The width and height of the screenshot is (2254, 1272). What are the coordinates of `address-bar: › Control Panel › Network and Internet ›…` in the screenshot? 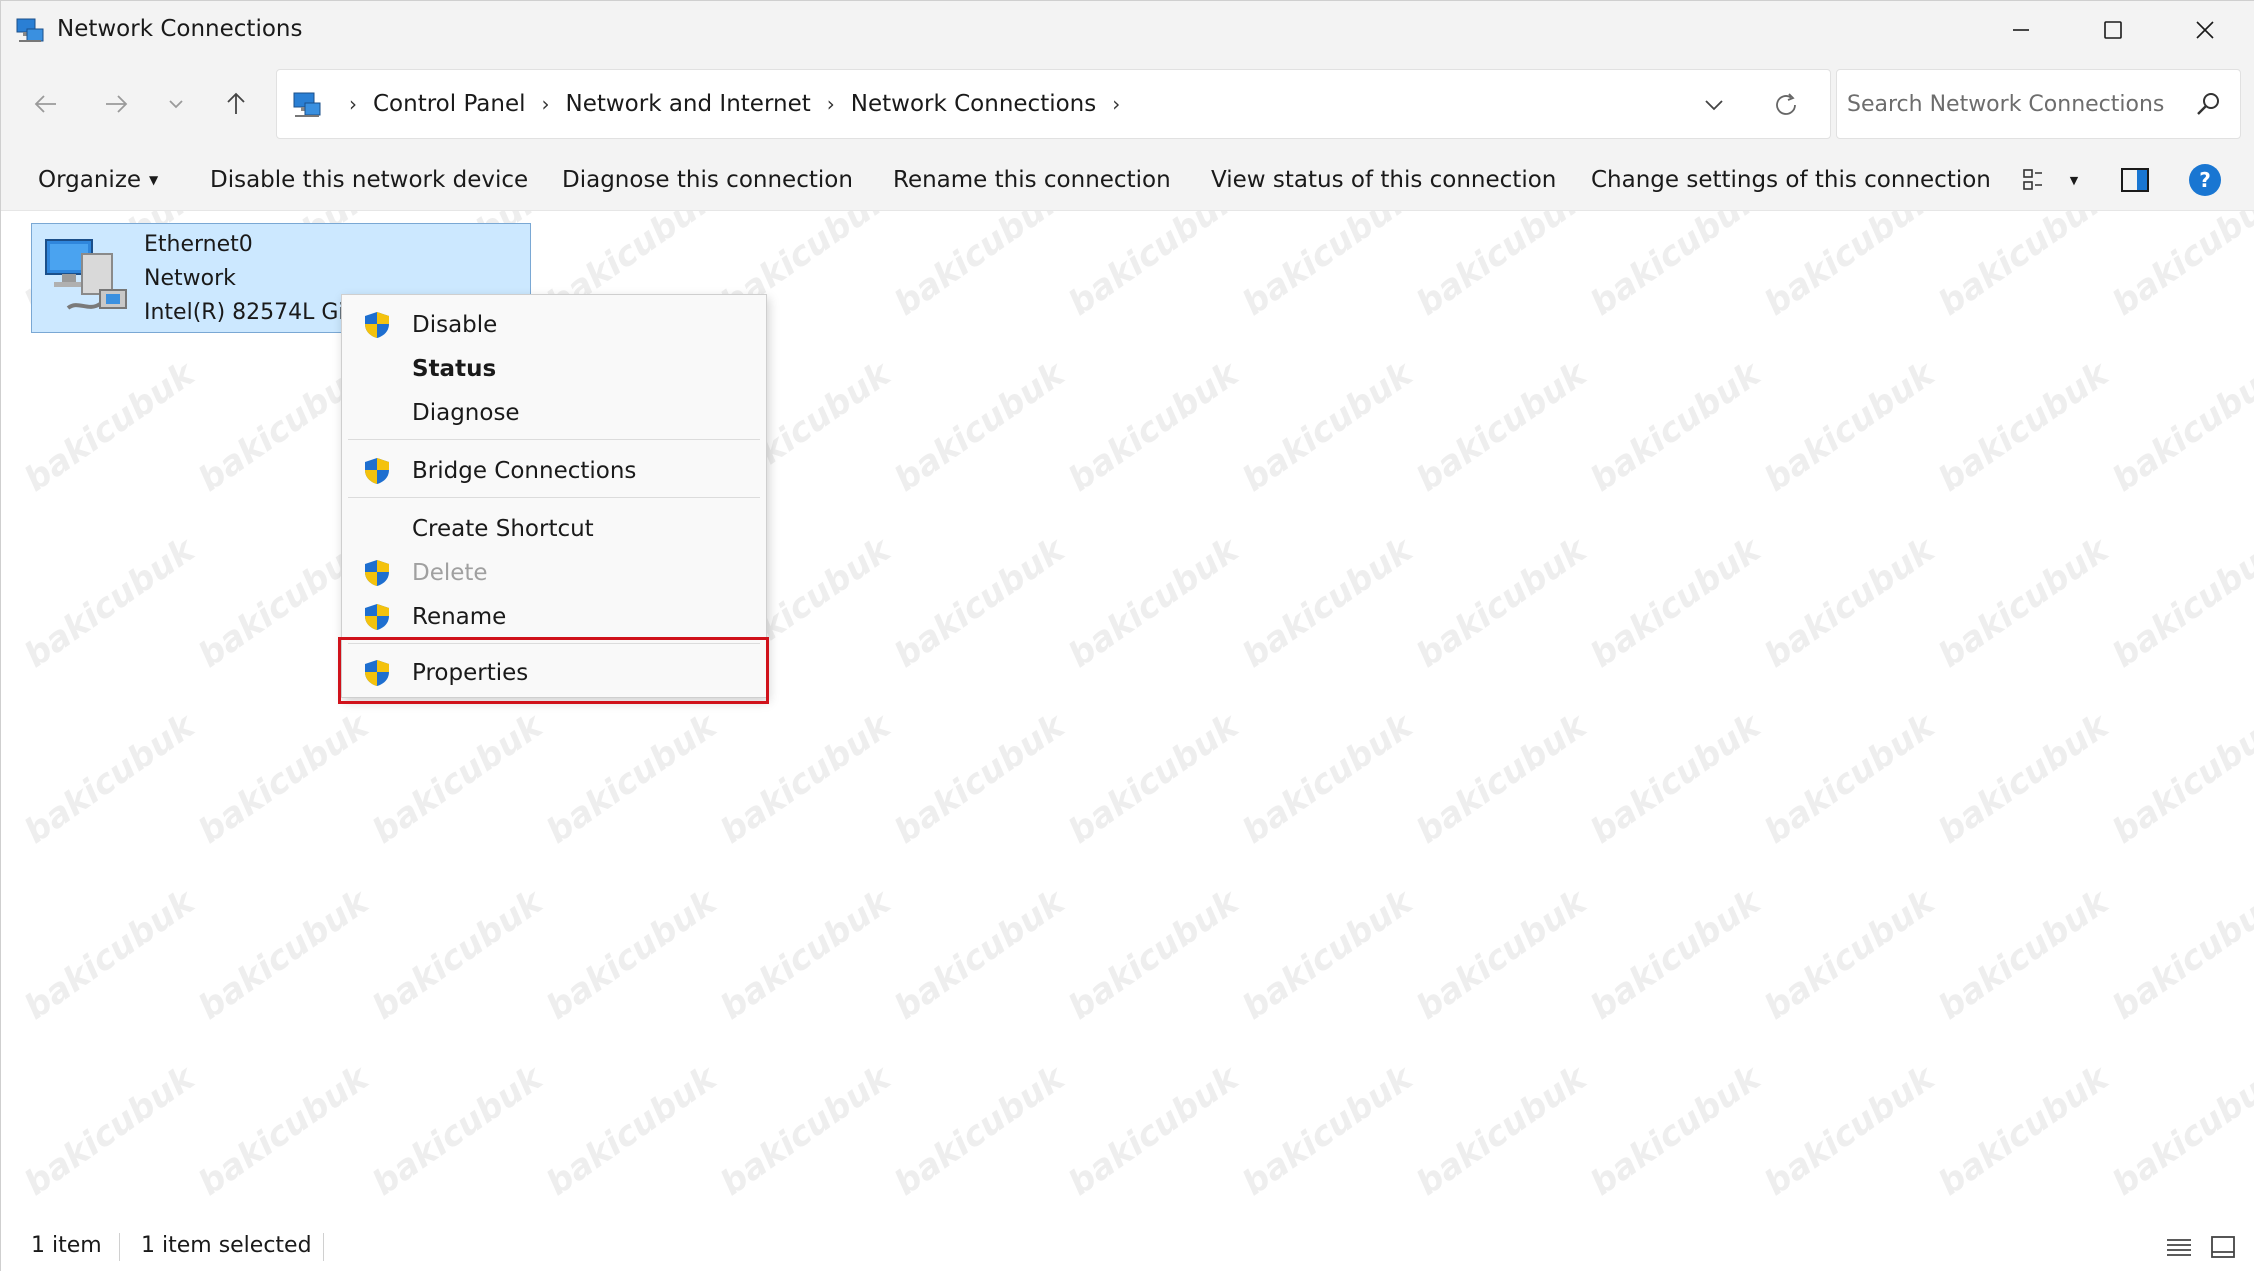 It's located at (1053, 104).